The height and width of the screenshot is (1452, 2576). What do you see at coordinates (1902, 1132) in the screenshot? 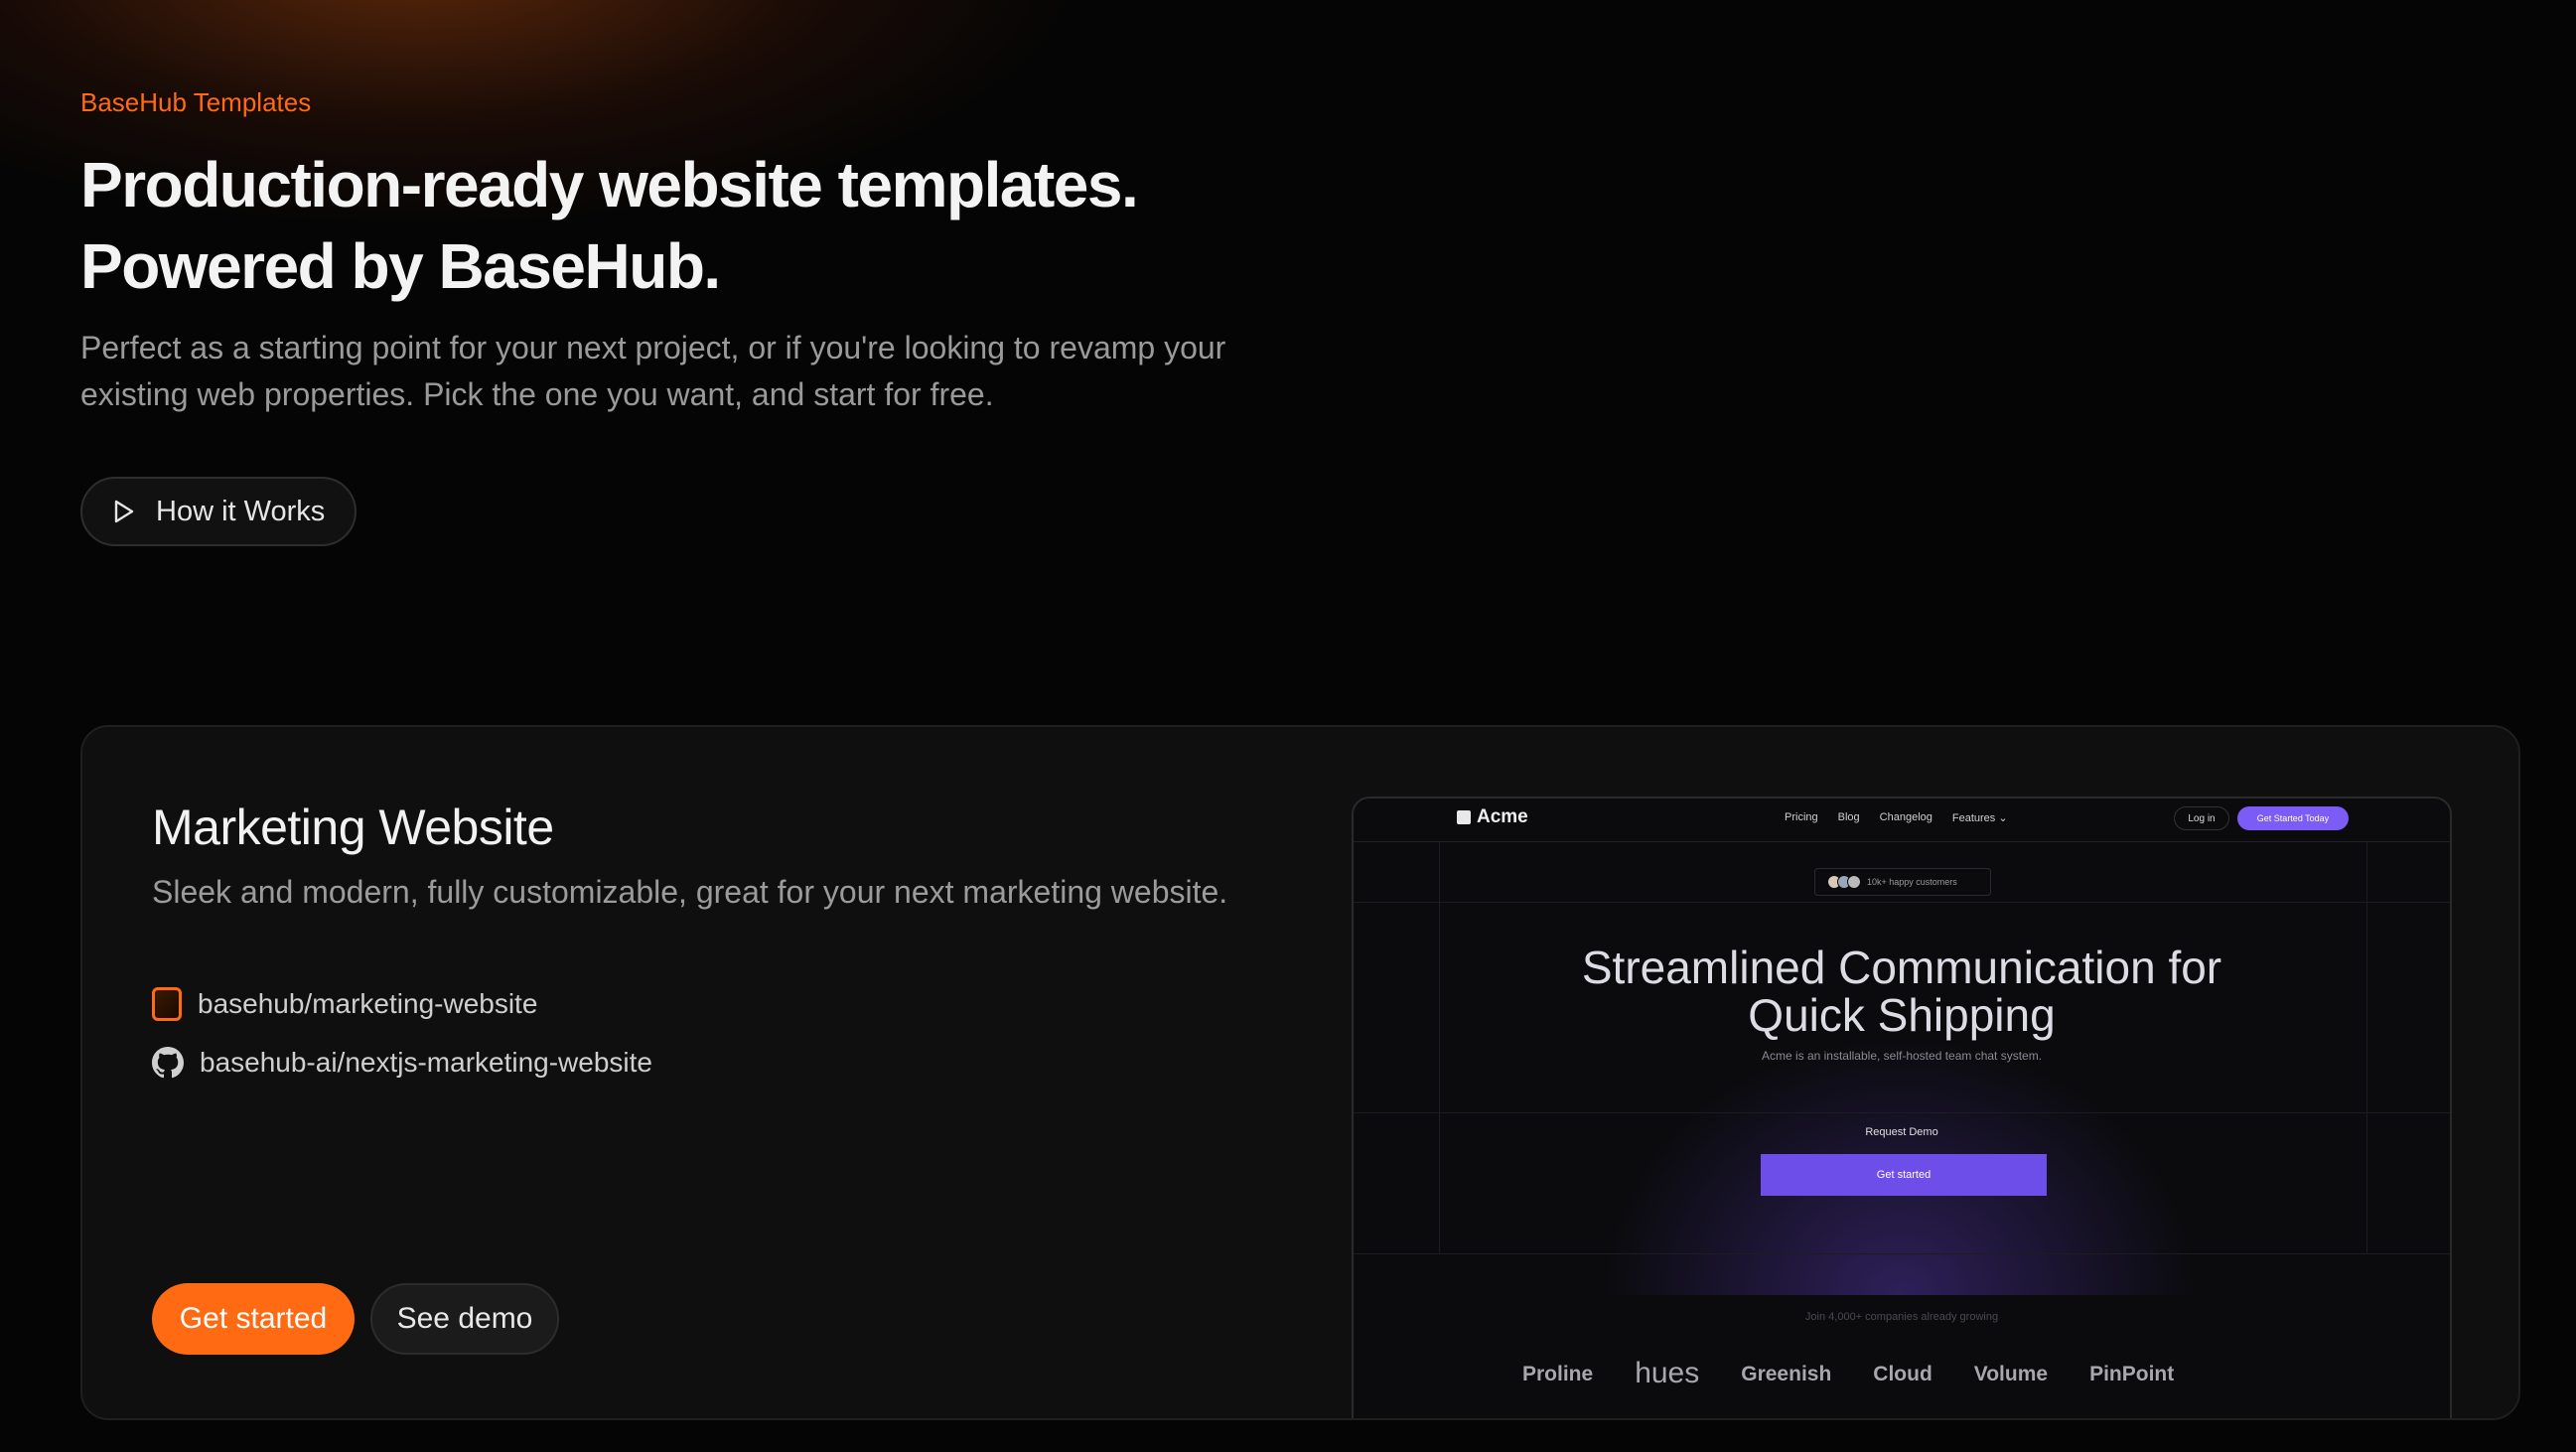
I see `preview-request-demo: Request Demo` at bounding box center [1902, 1132].